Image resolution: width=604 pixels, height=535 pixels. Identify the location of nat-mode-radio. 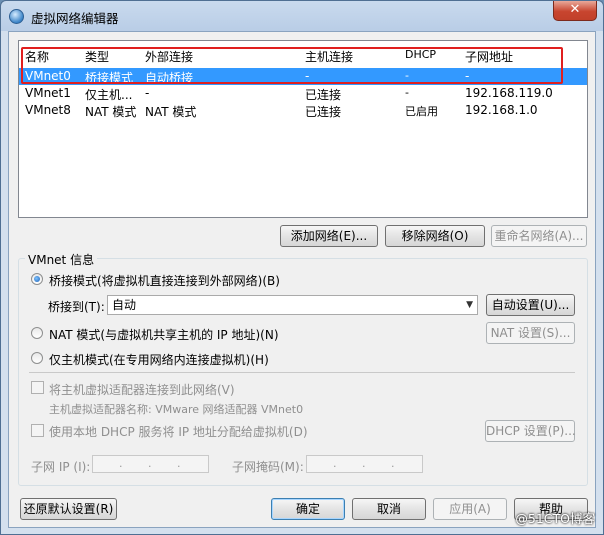
(37, 333).